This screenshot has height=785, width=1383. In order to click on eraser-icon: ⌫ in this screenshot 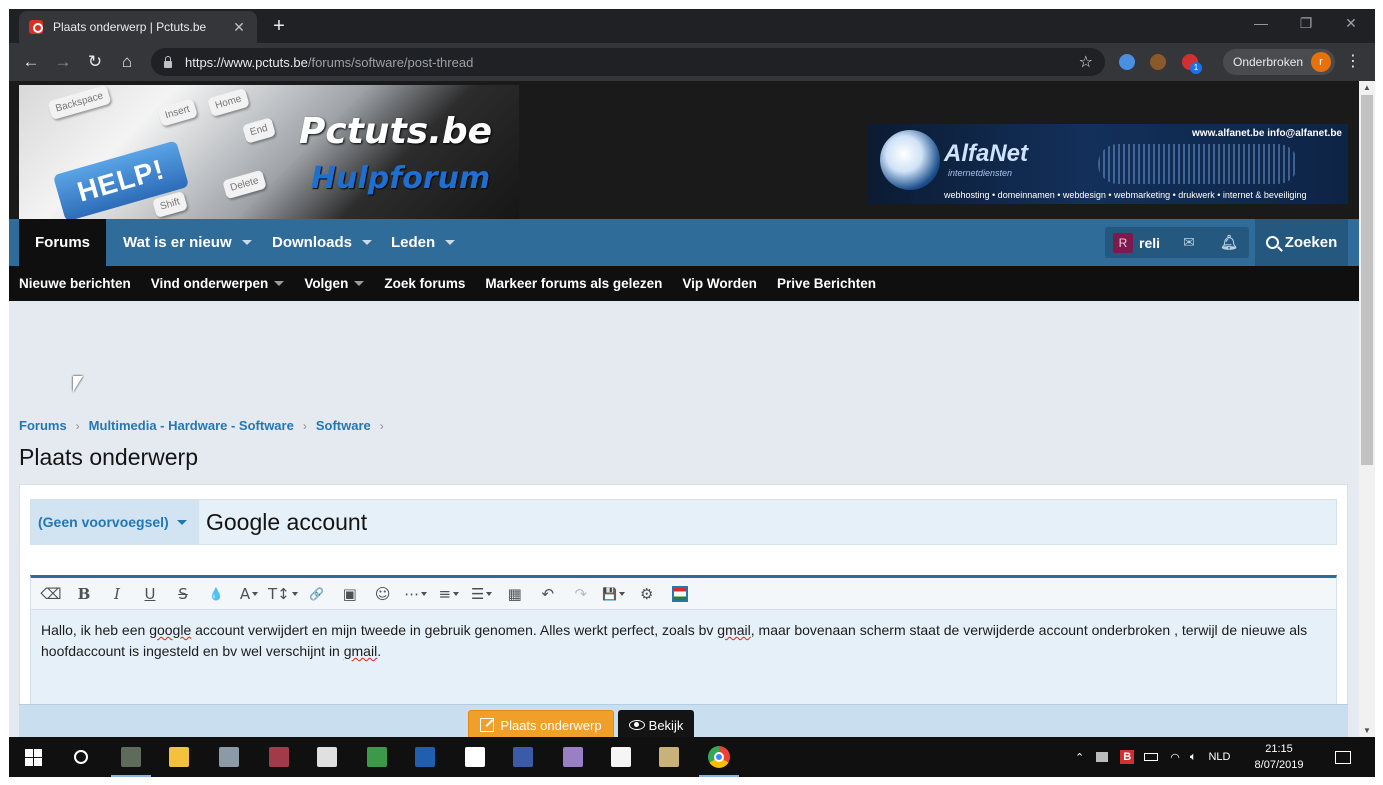, I will do `click(51, 594)`.